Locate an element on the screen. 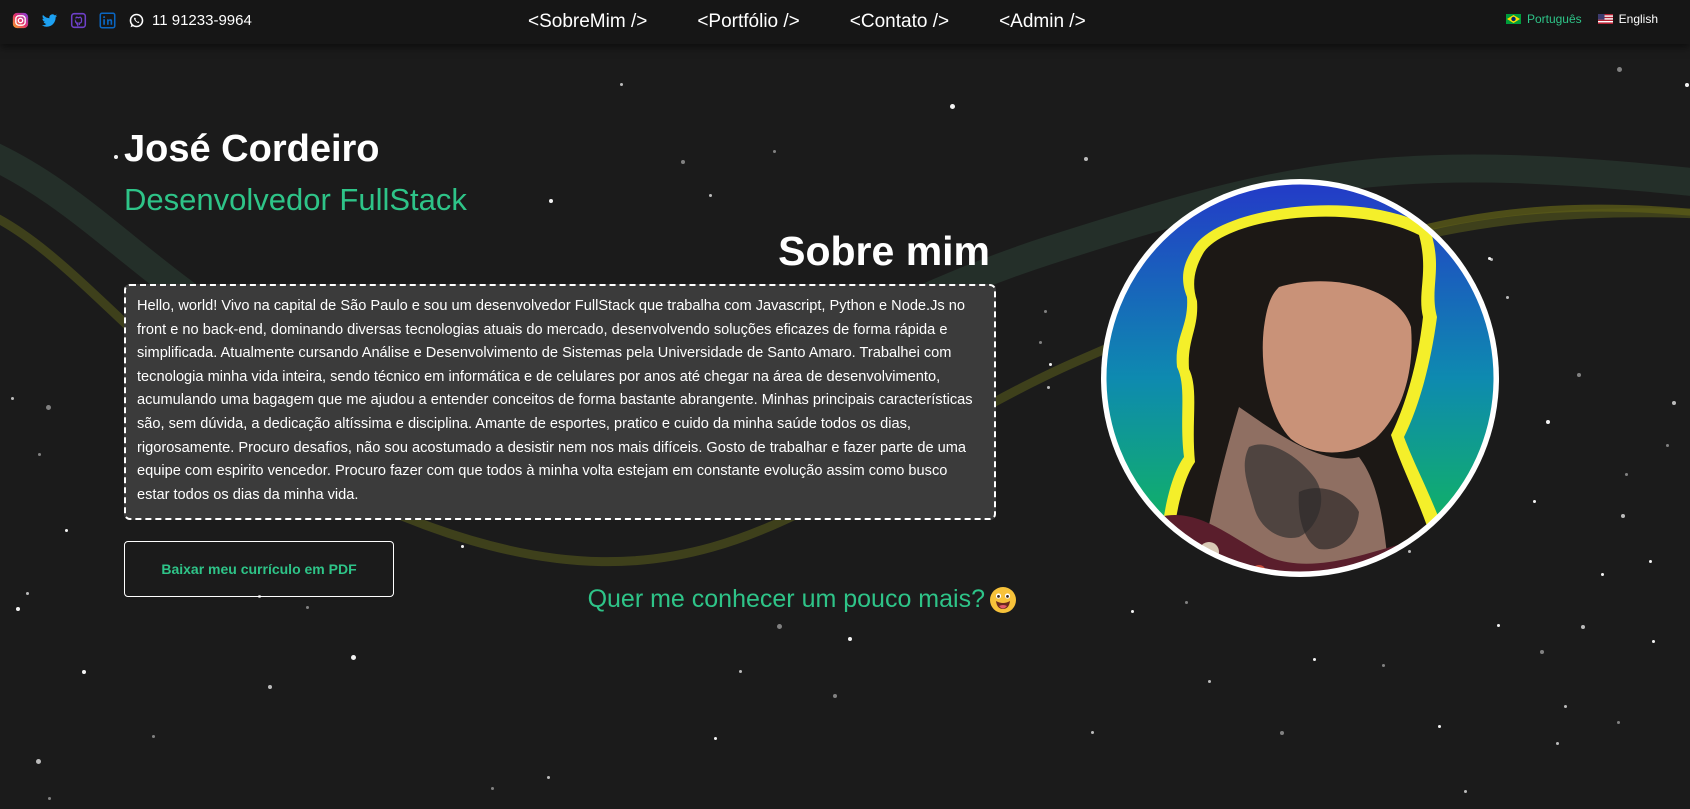  nav-item-portfolio: <Portfólio /> is located at coordinates (748, 22).